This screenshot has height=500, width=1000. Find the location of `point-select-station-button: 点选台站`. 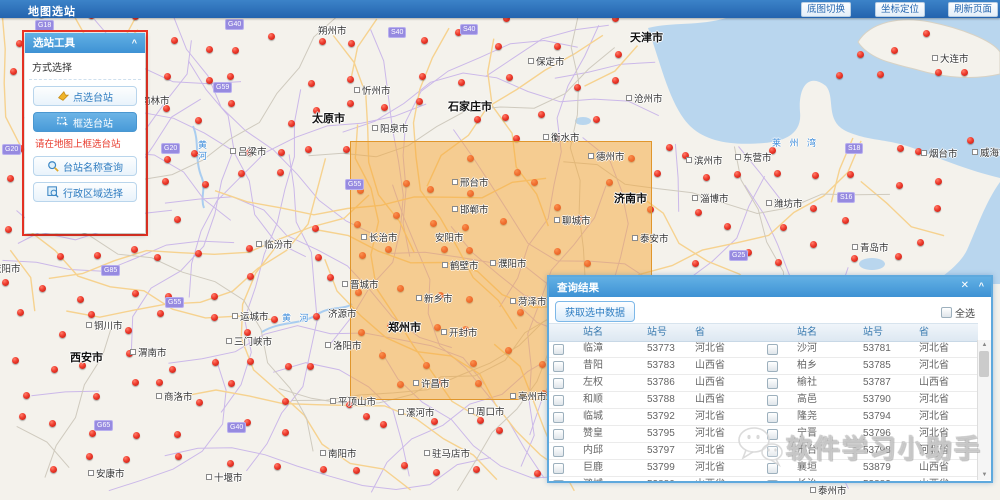

point-select-station-button: 点选台站 is located at coordinates (85, 96).